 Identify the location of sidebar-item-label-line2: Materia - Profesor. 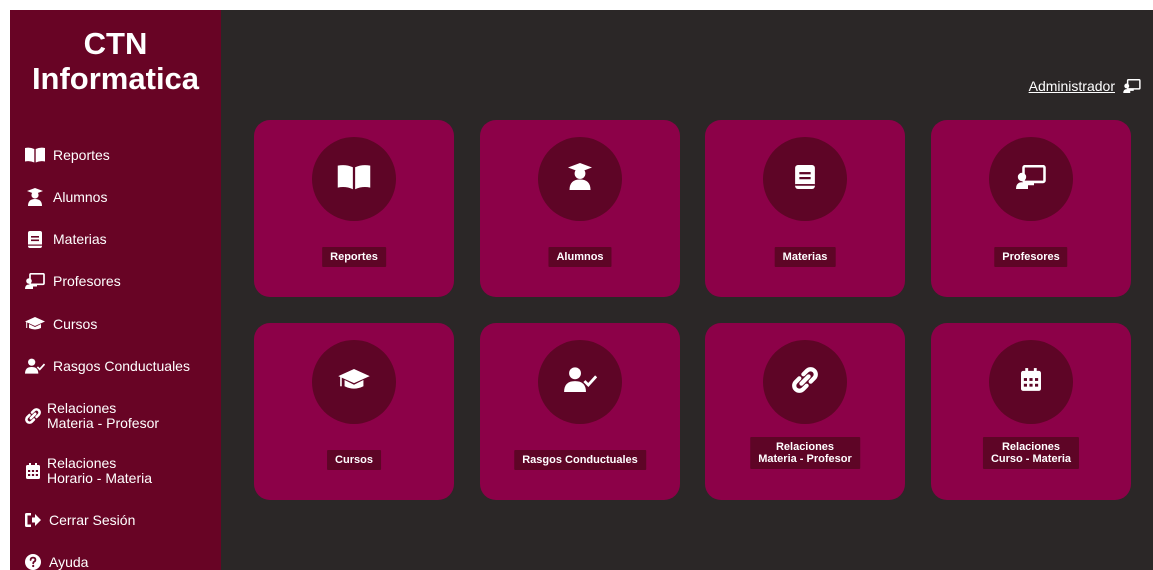
(103, 423).